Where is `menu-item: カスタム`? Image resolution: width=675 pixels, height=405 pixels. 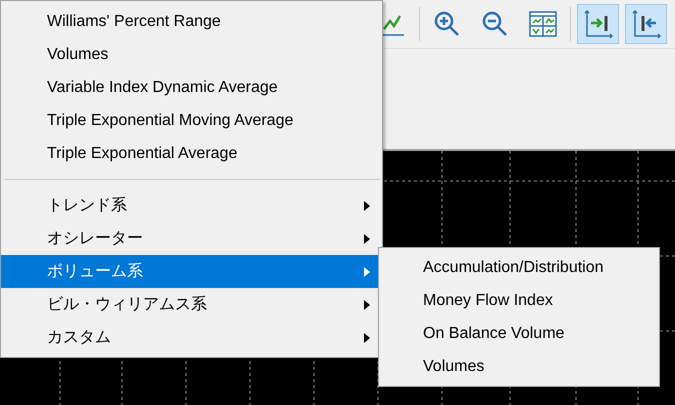 menu-item: カスタム is located at coordinates (191, 337).